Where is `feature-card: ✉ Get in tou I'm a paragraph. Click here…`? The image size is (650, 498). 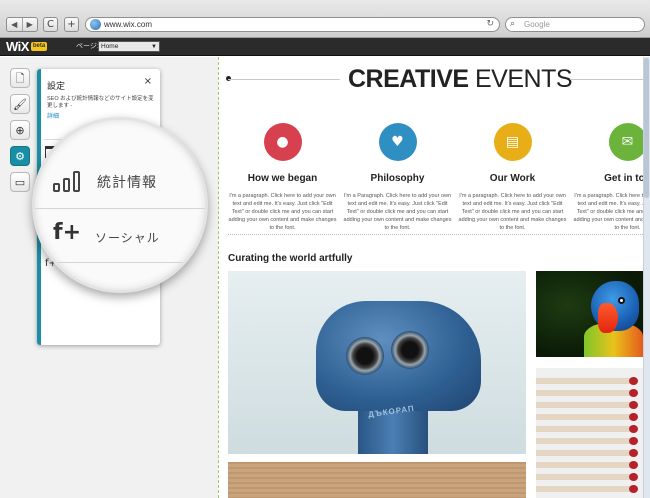
feature-card: ✉ Get in tou I'm a paragraph. Click here… is located at coordinates (606, 177).